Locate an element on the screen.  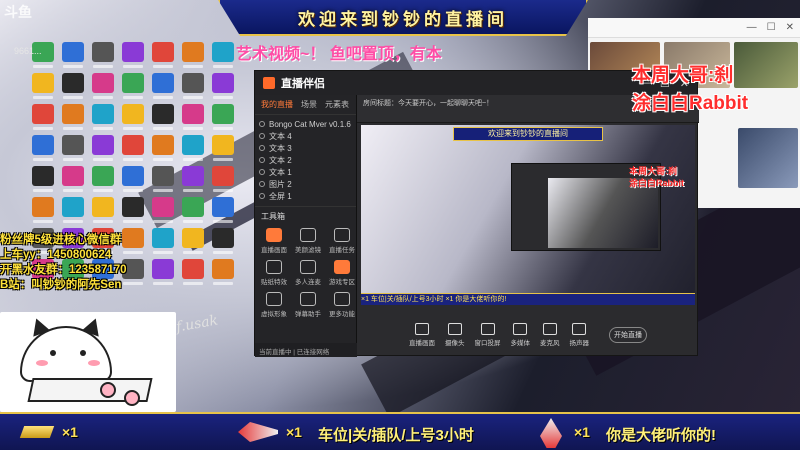
control-bar: 直播画面 摄像头 窗口投屏 多媒体 麦克风 扬声器 开始直播 is located at coordinates (528, 335).